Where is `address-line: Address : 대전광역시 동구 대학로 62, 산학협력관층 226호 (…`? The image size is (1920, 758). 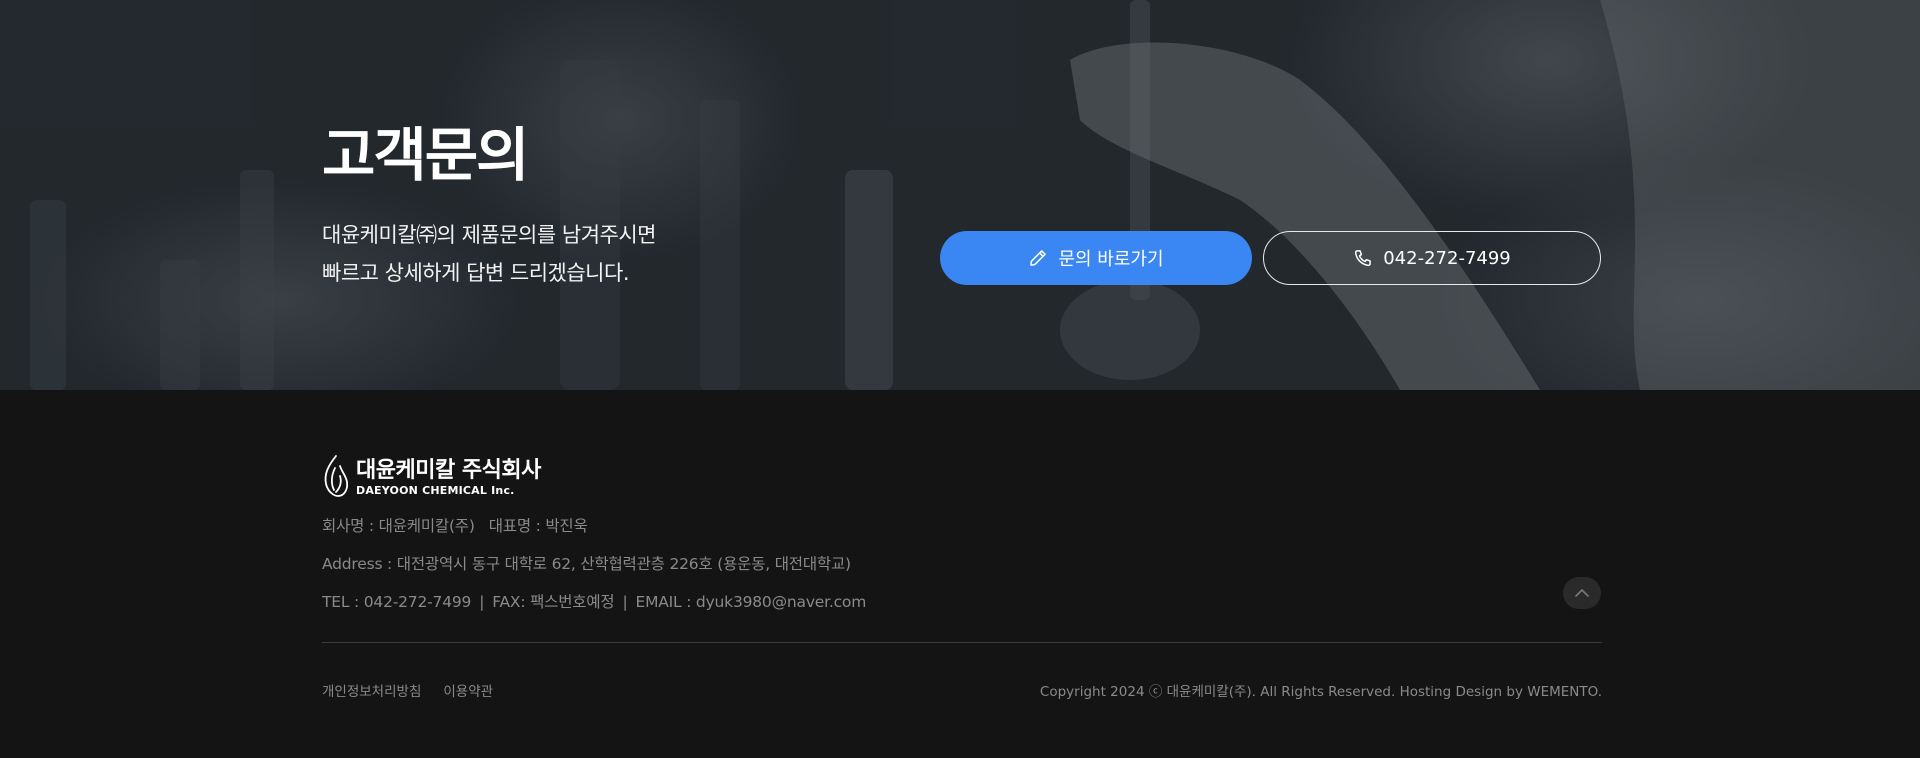
address-line: Address : 대전광역시 동구 대학로 62, 산학협력관층 226호 (… is located at coordinates (586, 563).